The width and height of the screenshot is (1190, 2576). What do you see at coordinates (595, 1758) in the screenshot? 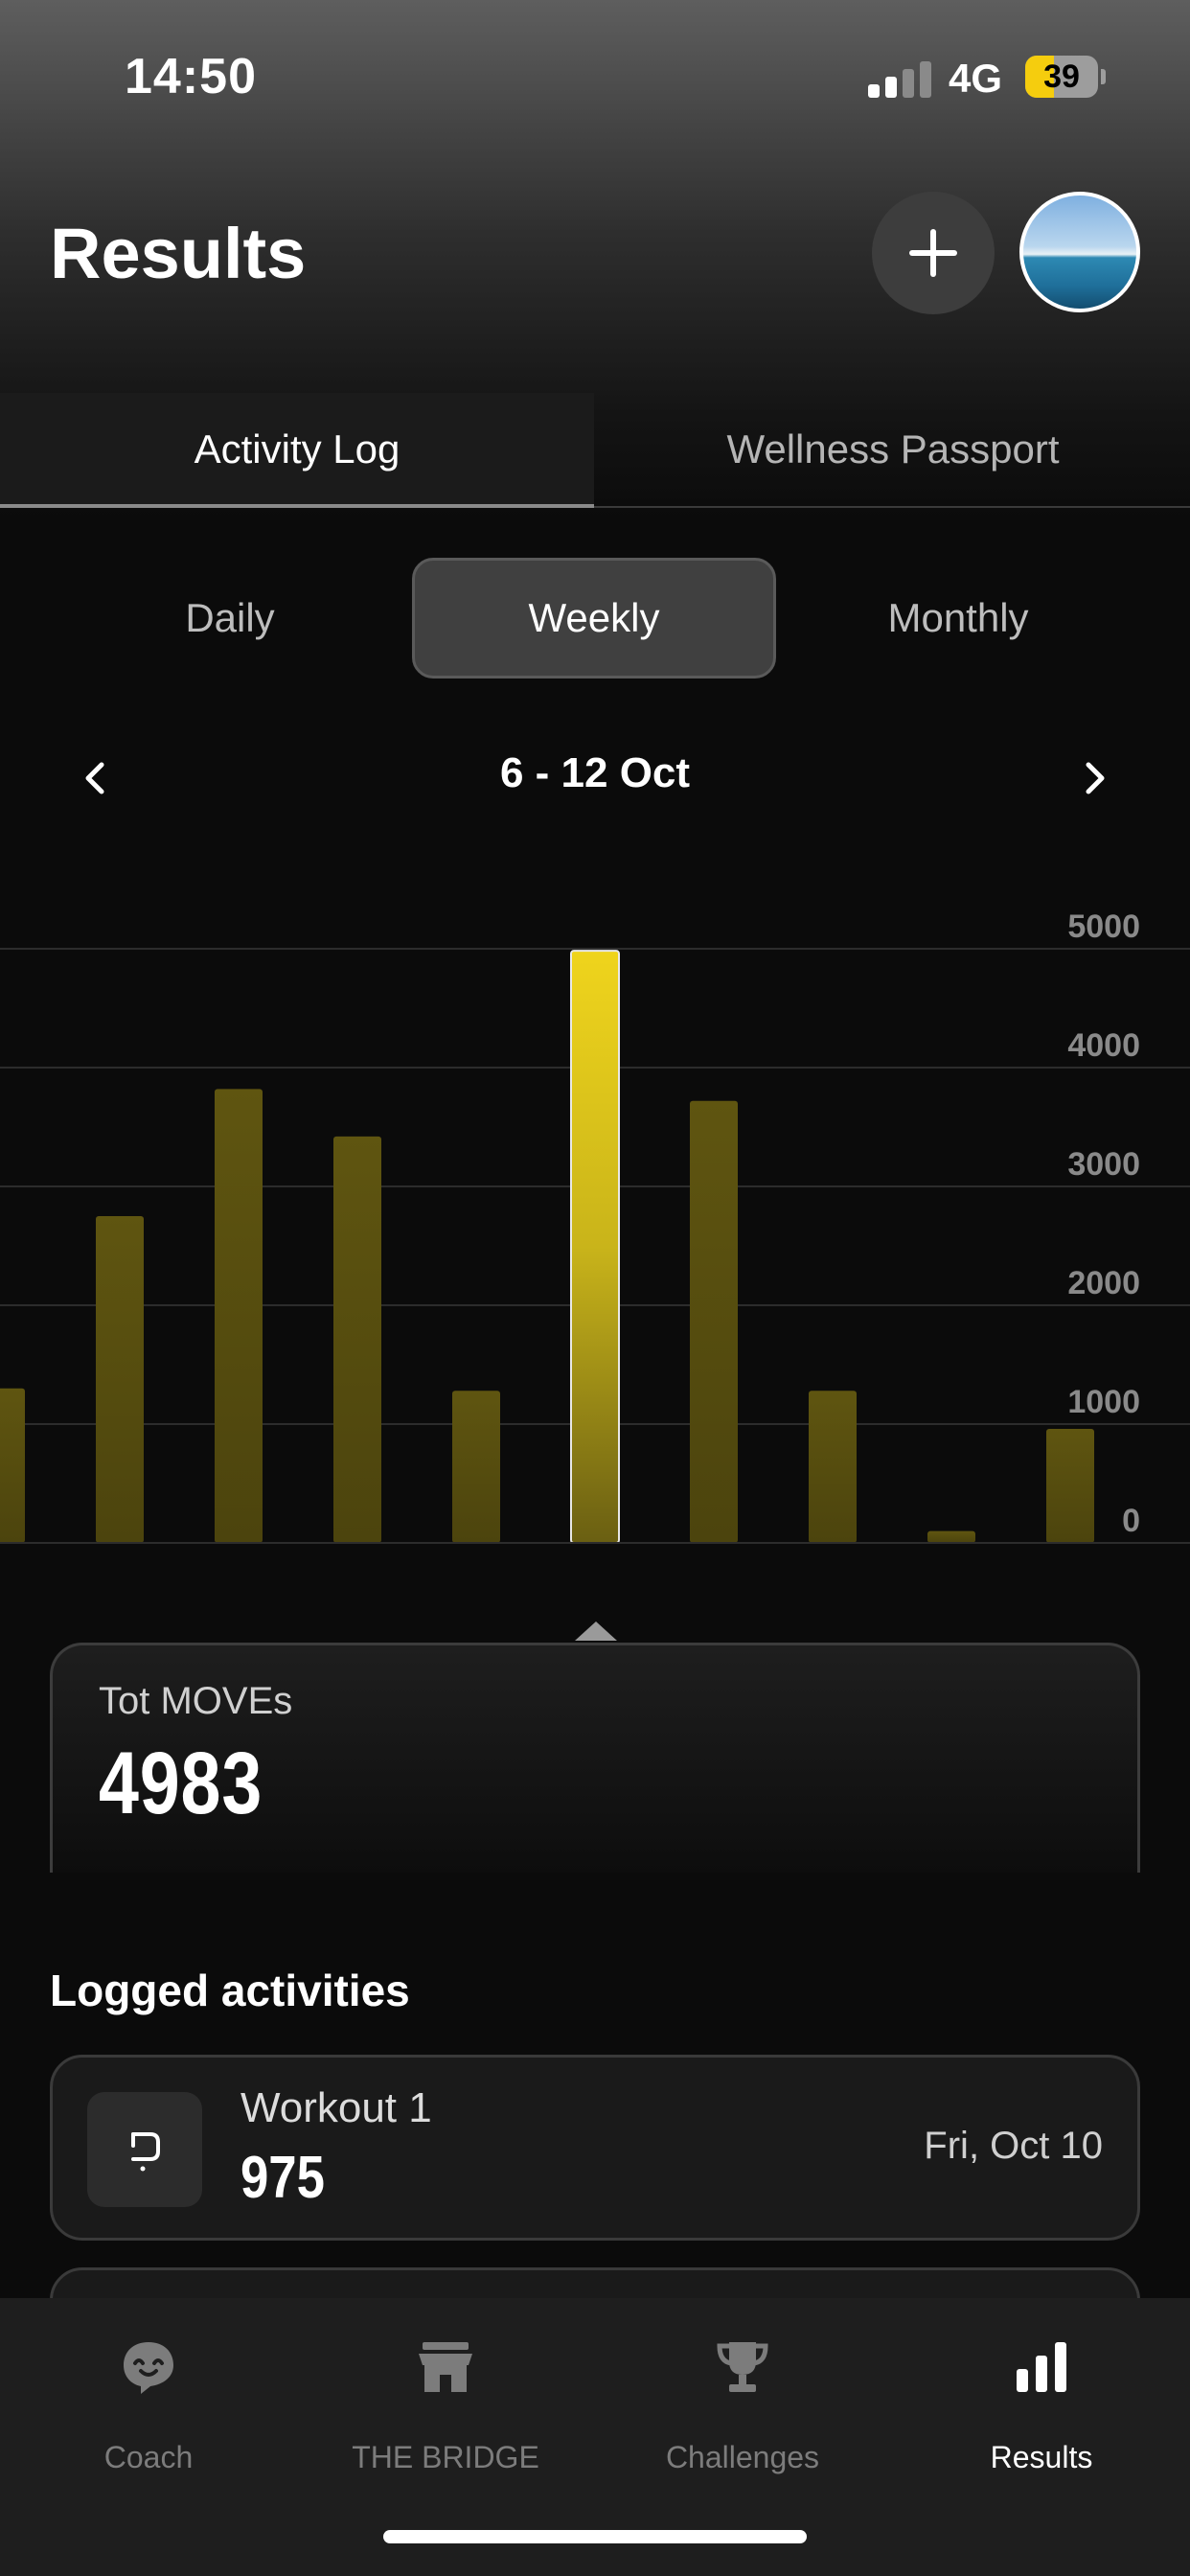
I see `total-moves-card: Tot MOVEs 4983` at bounding box center [595, 1758].